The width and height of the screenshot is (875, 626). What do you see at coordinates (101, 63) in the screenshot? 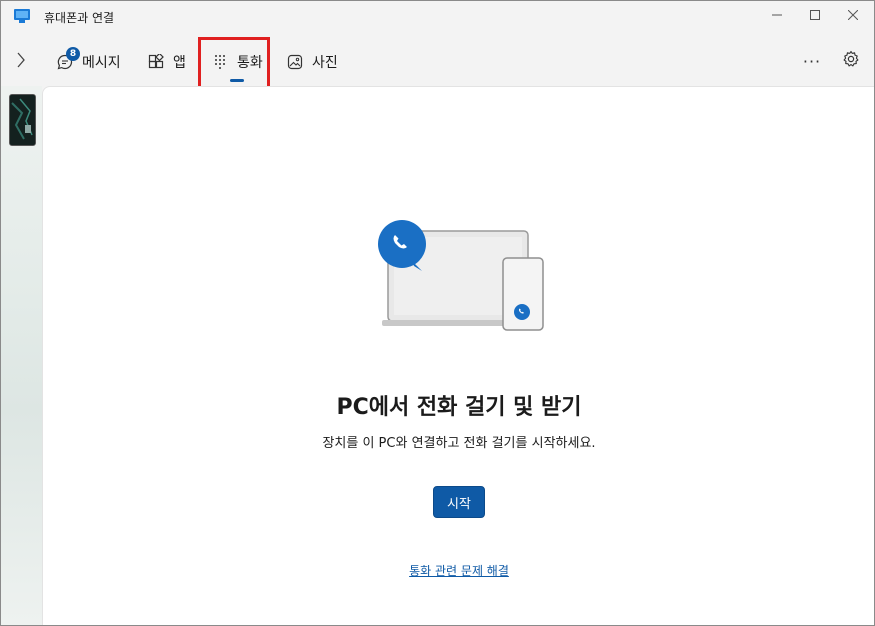
I see `tab-label-messages: 메시지` at bounding box center [101, 63].